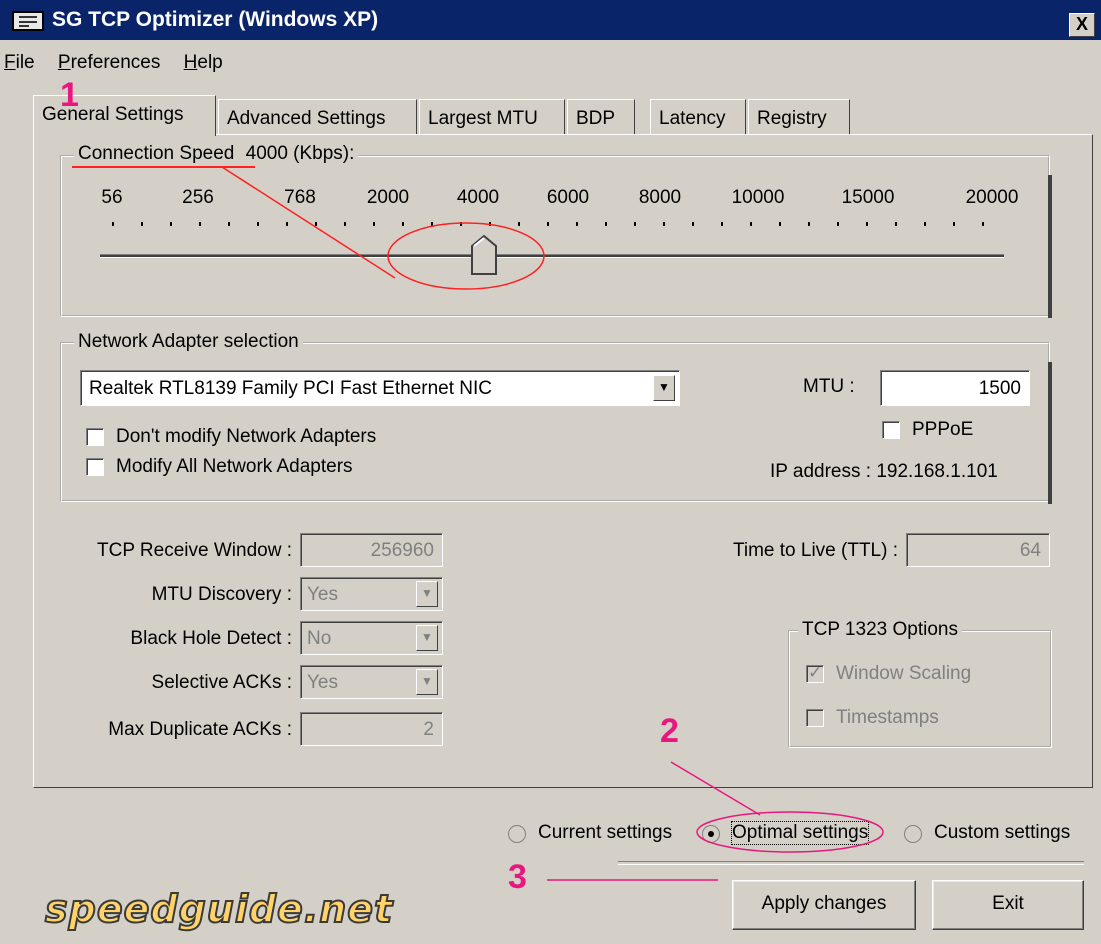  Describe the element at coordinates (109, 62) in the screenshot. I see `menu-preferences: Preferences` at that location.